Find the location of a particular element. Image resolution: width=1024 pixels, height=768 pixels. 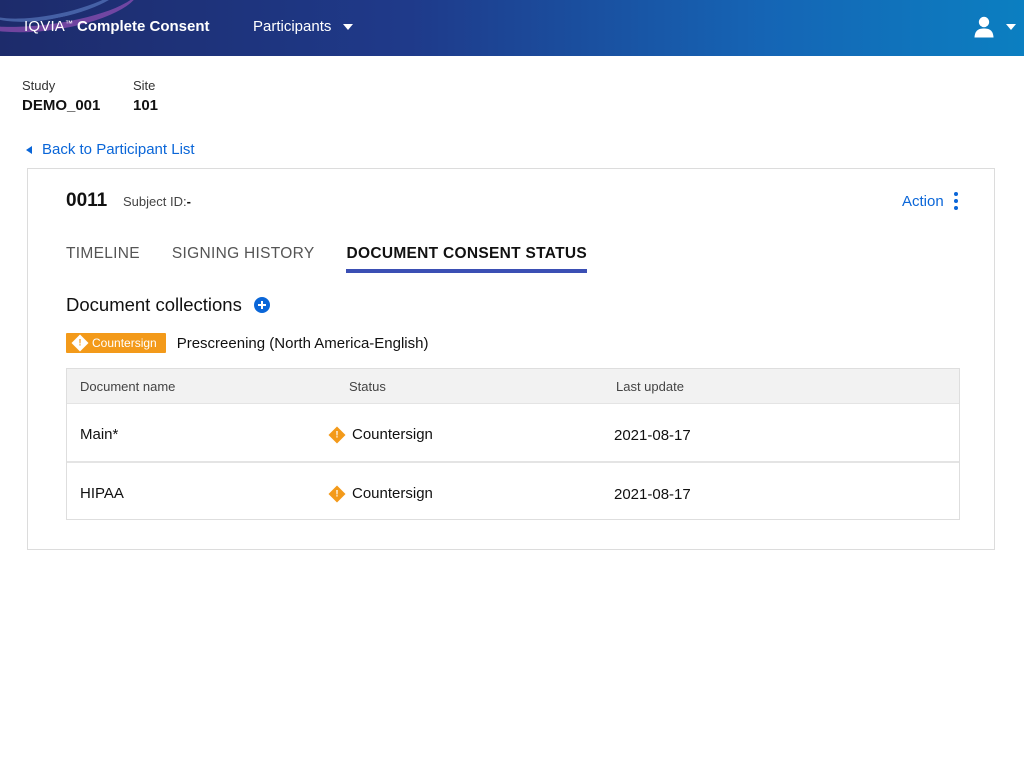

subject-id-label: Subject ID: is located at coordinates (155, 201).